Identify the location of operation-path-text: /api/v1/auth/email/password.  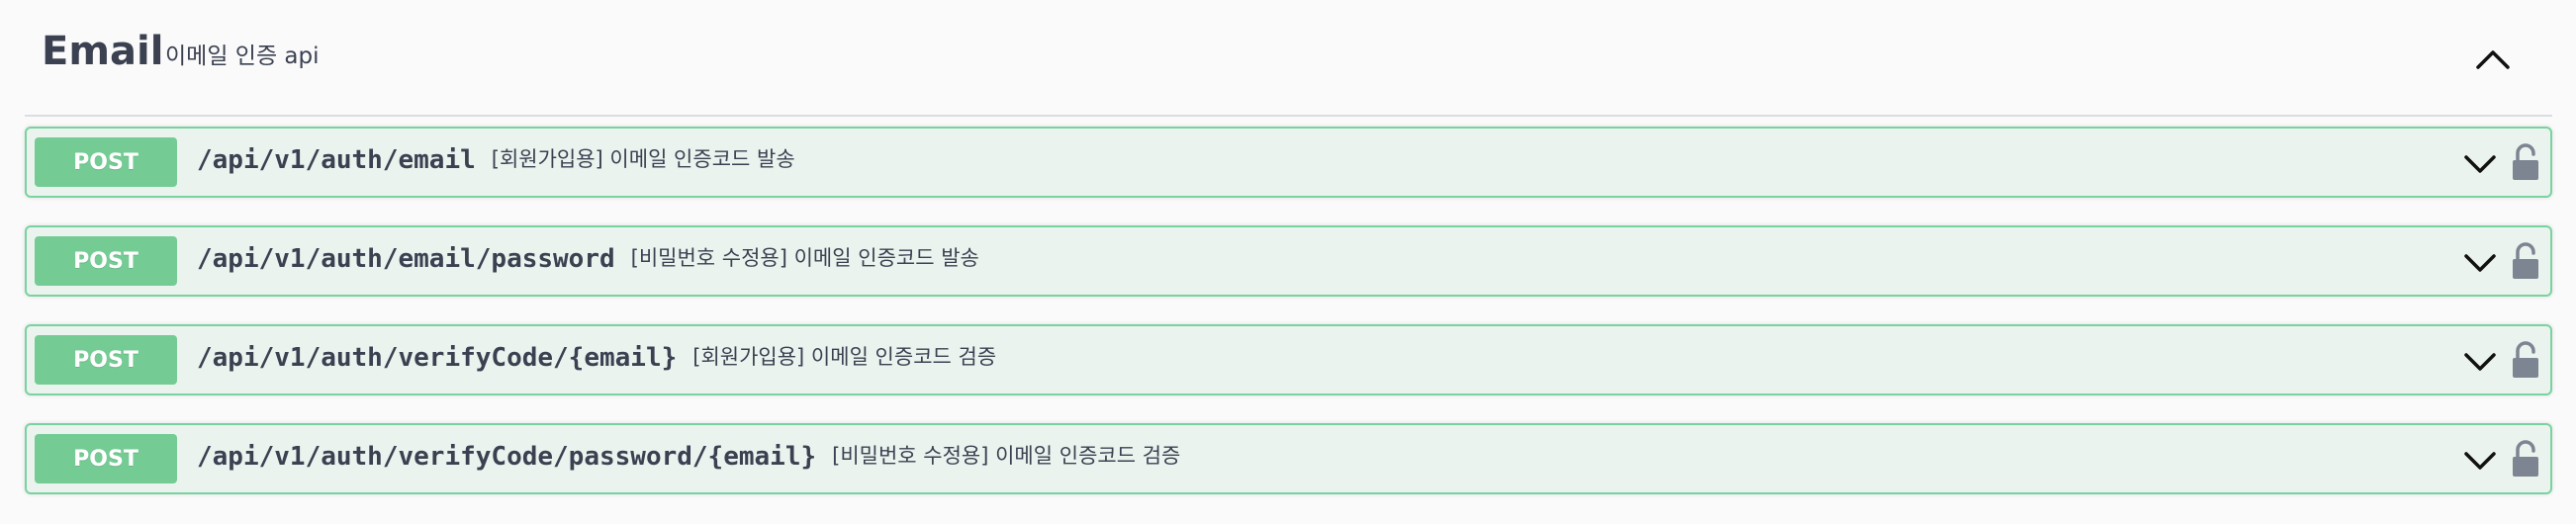
(406, 259).